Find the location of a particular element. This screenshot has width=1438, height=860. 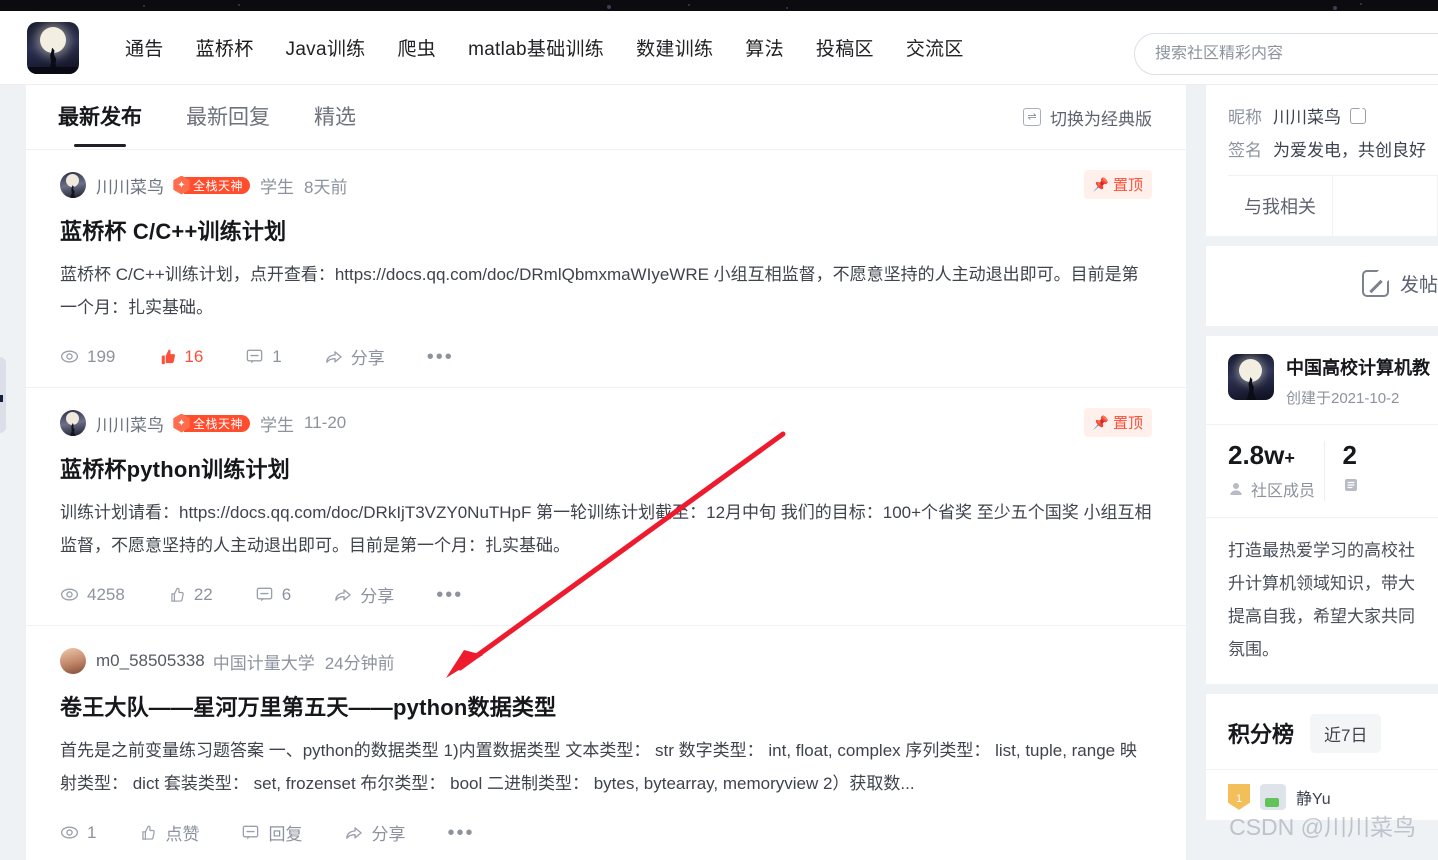

comment-count-value: 6 is located at coordinates (286, 594).